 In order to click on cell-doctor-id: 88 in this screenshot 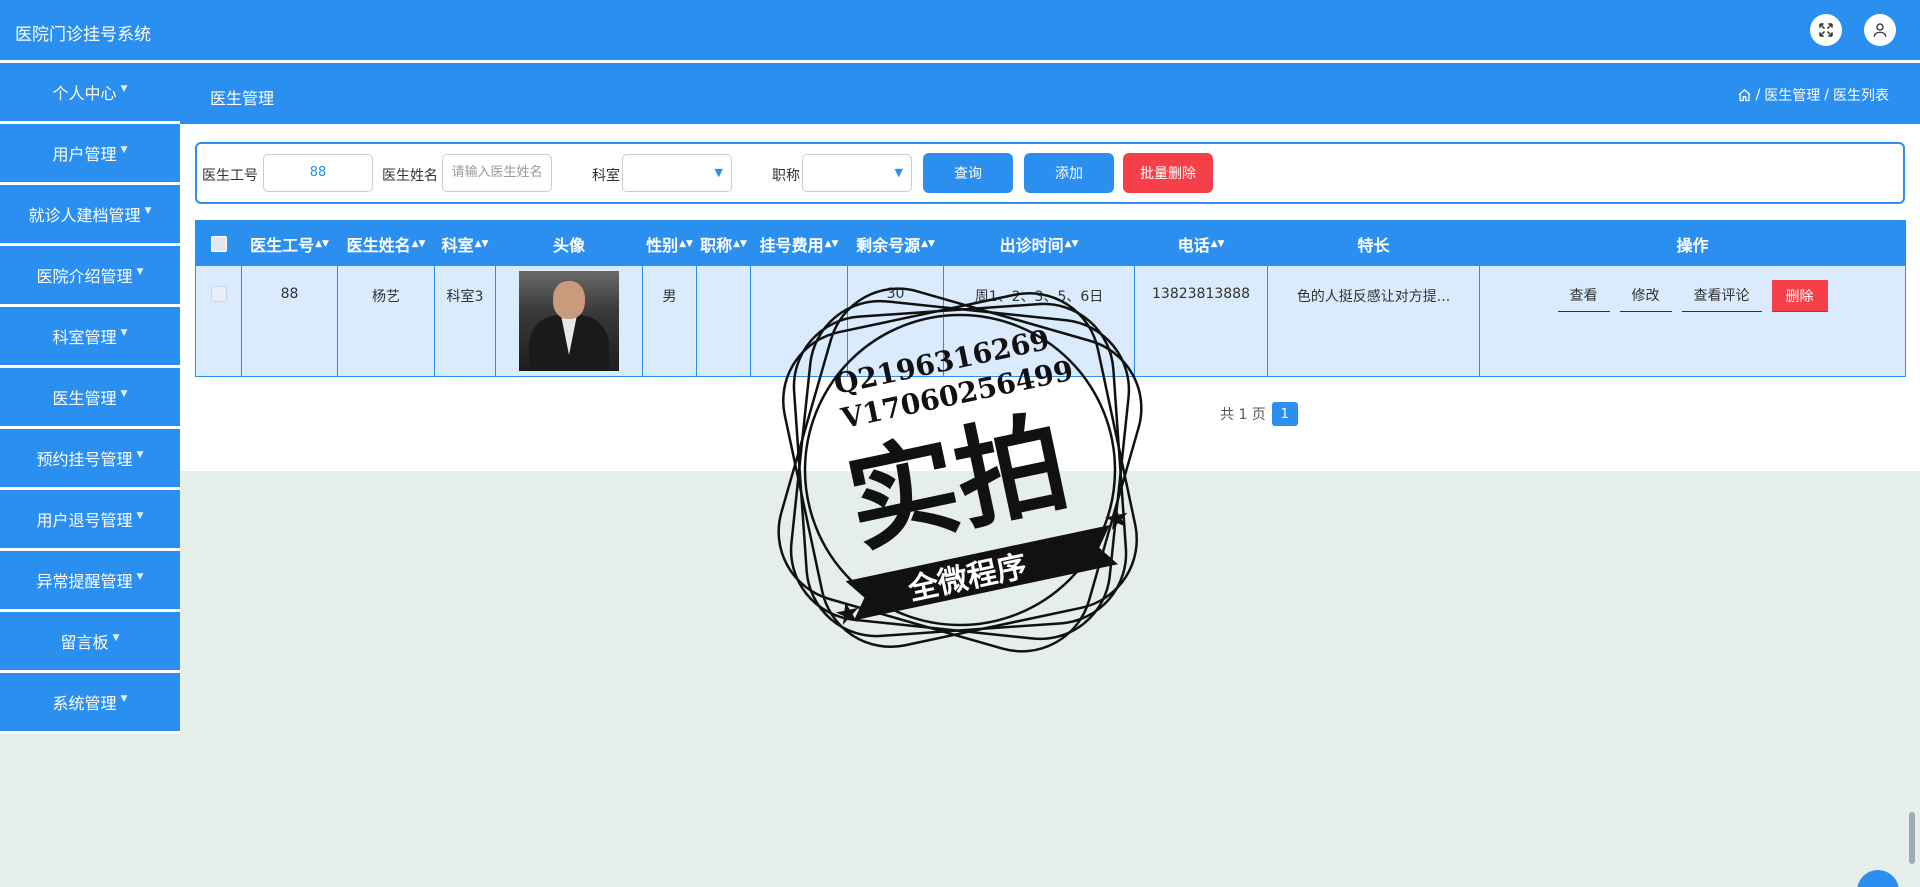, I will do `click(290, 321)`.